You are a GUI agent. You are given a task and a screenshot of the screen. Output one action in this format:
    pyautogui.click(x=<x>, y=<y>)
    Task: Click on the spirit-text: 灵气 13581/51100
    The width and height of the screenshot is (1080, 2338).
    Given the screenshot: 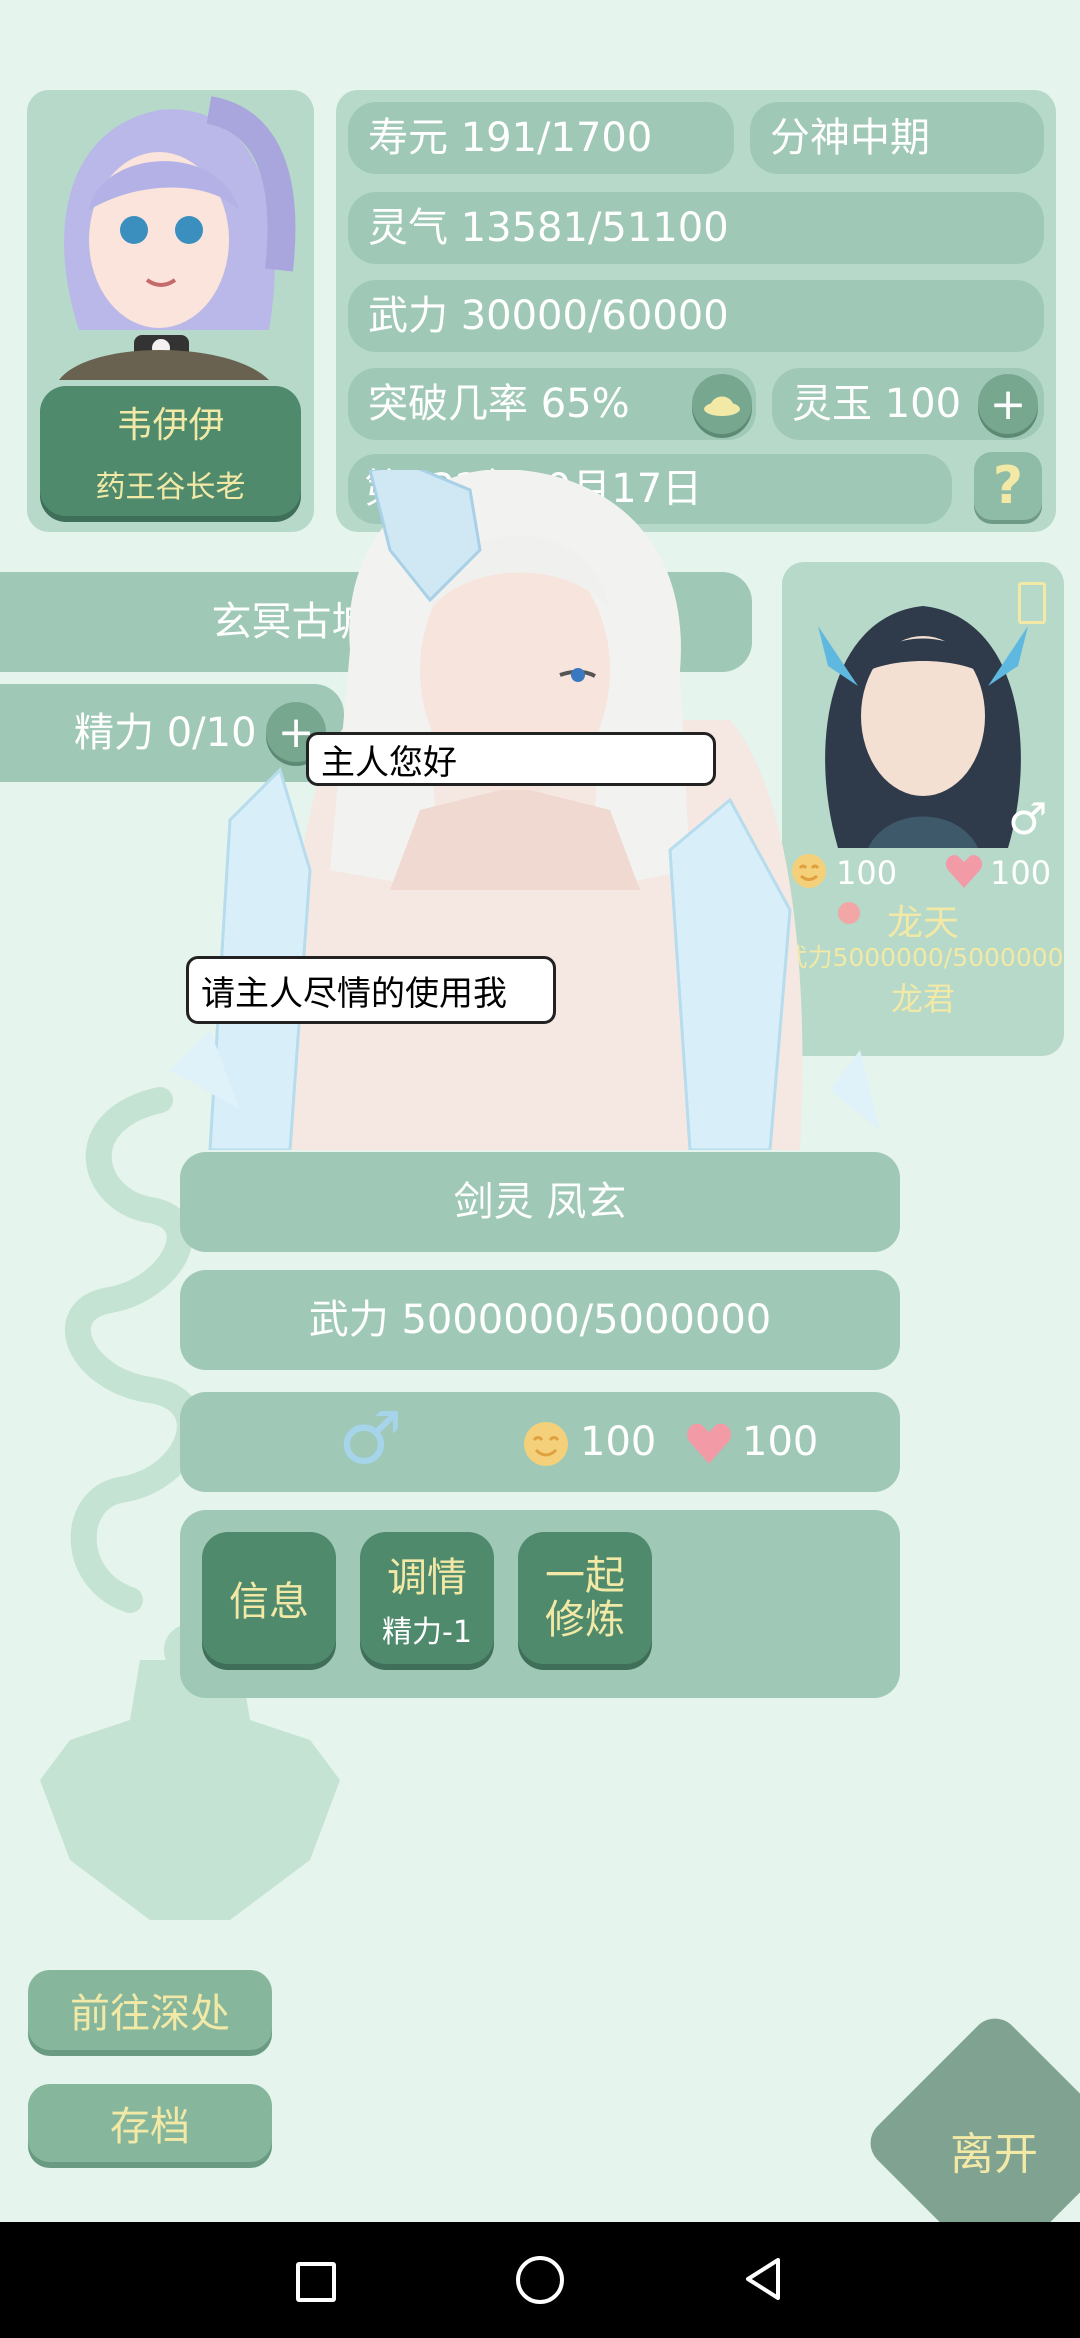 What is the action you would take?
    pyautogui.click(x=548, y=228)
    